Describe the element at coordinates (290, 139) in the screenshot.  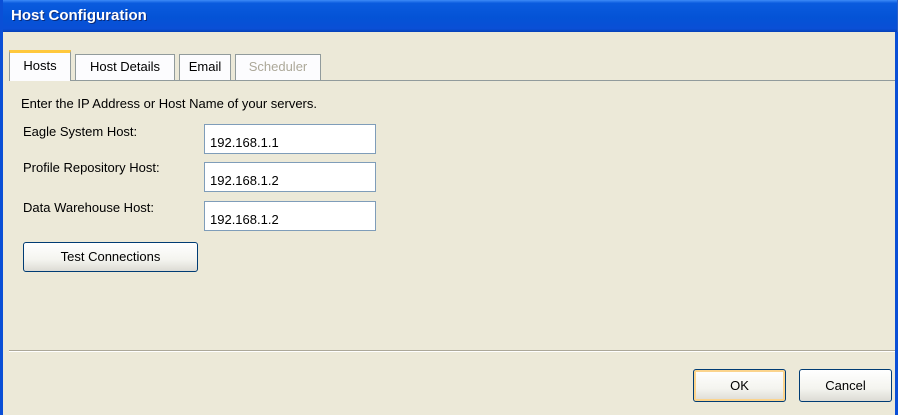
I see `eagle-system-host-input` at that location.